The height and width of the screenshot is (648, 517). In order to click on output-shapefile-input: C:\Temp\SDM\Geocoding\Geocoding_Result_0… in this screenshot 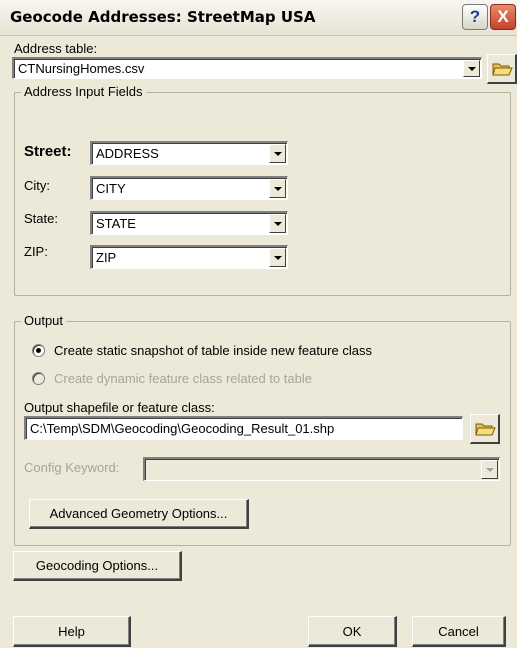, I will do `click(243, 428)`.